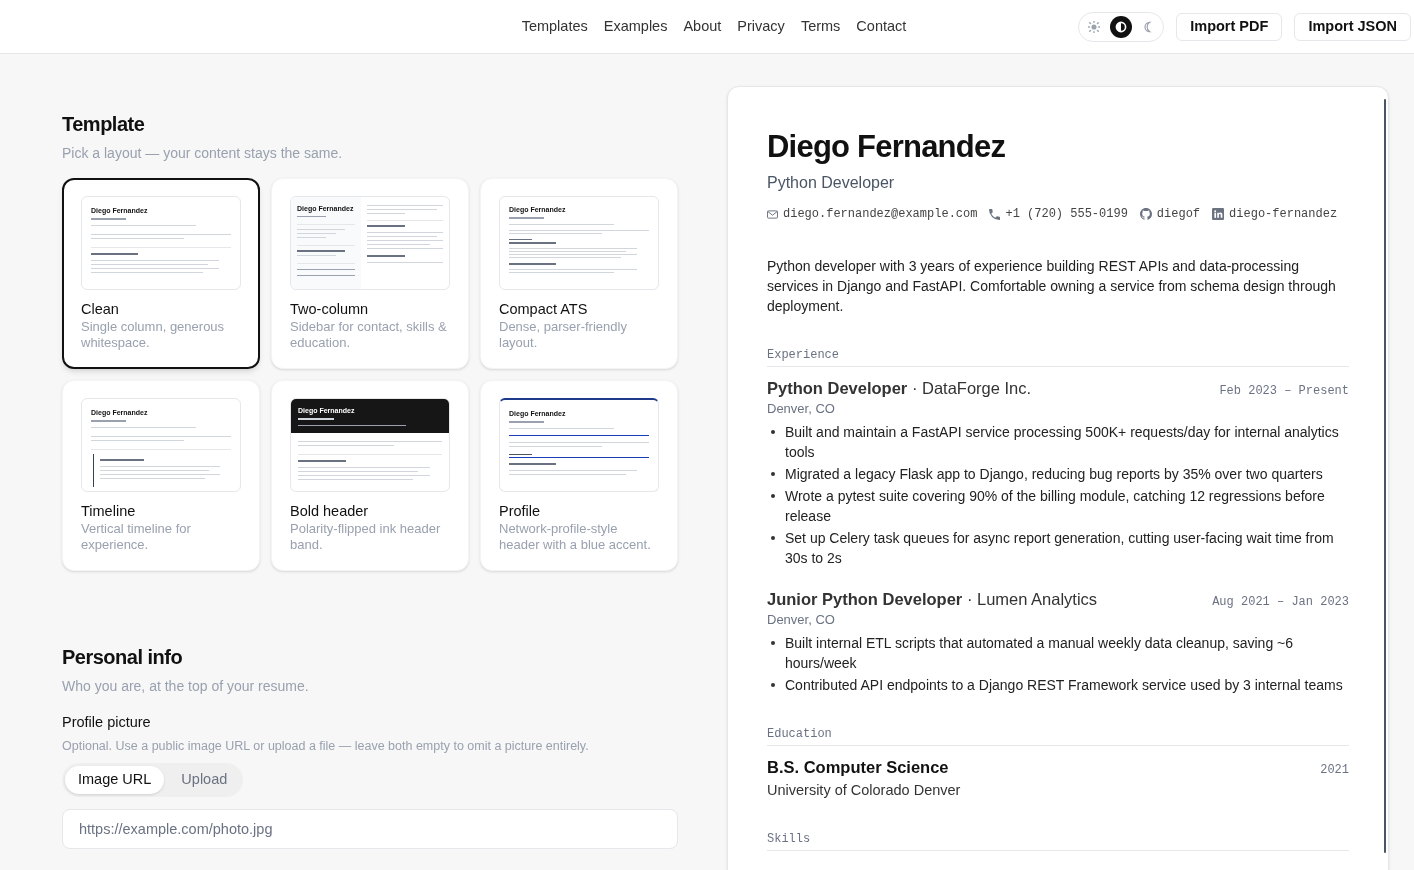 The width and height of the screenshot is (1414, 870). Describe the element at coordinates (1066, 214) in the screenshot. I see `contact-text: +1 (720) 555-0199` at that location.